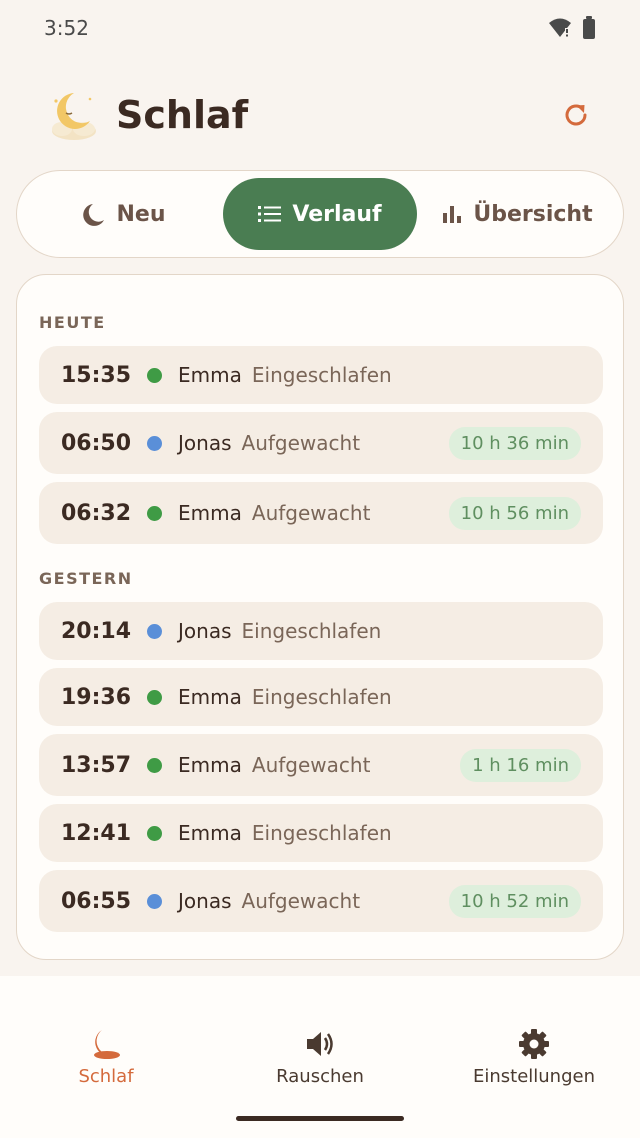  Describe the element at coordinates (96, 901) in the screenshot. I see `entry-time: 06:55` at that location.